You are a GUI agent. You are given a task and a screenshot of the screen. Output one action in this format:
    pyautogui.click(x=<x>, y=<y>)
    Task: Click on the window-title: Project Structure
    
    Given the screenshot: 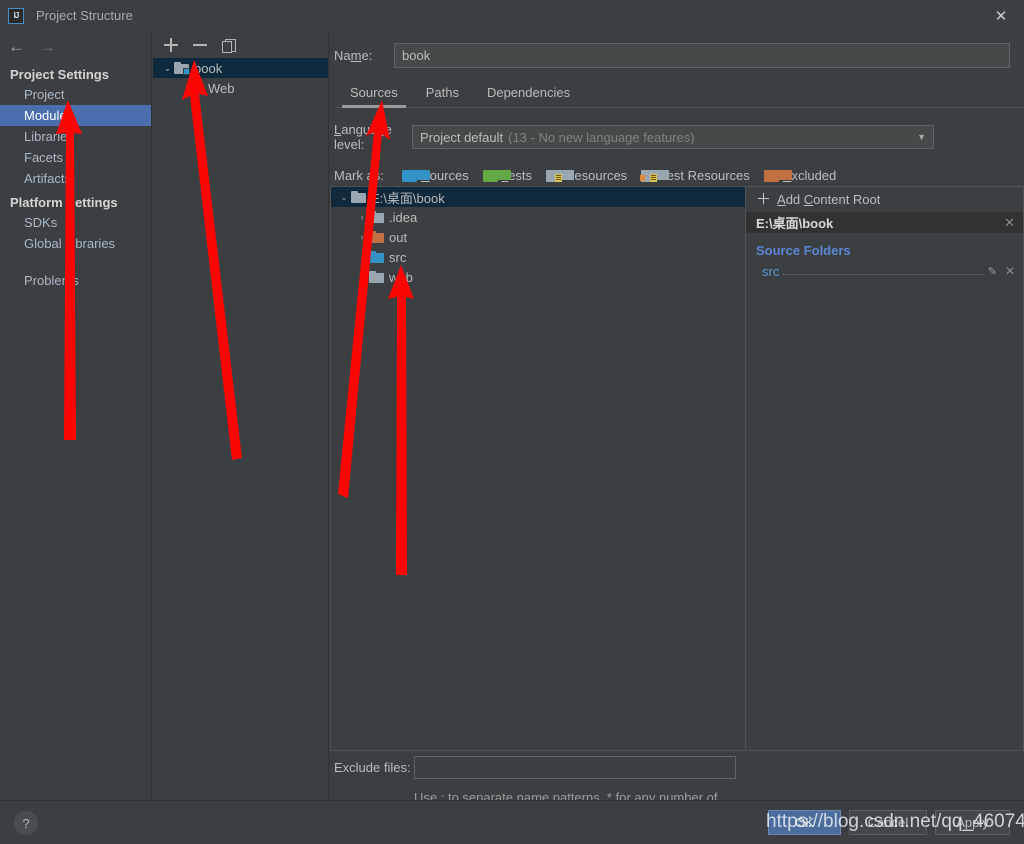 What is the action you would take?
    pyautogui.click(x=84, y=15)
    